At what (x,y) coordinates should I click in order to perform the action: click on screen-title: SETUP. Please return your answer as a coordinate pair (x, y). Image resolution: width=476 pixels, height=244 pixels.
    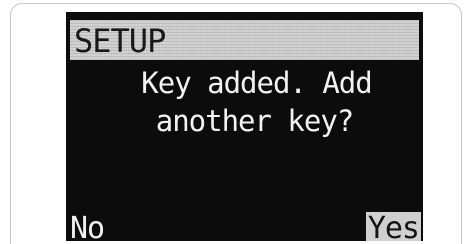
    Looking at the image, I should click on (120, 41).